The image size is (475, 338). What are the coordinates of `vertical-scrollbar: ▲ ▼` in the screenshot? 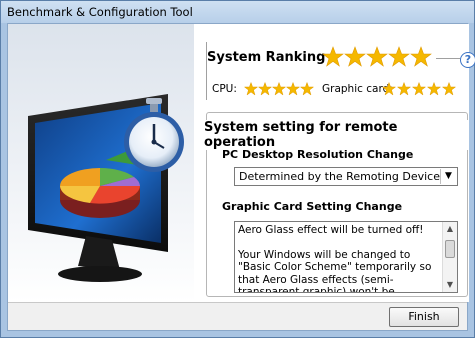 It's located at (449, 257).